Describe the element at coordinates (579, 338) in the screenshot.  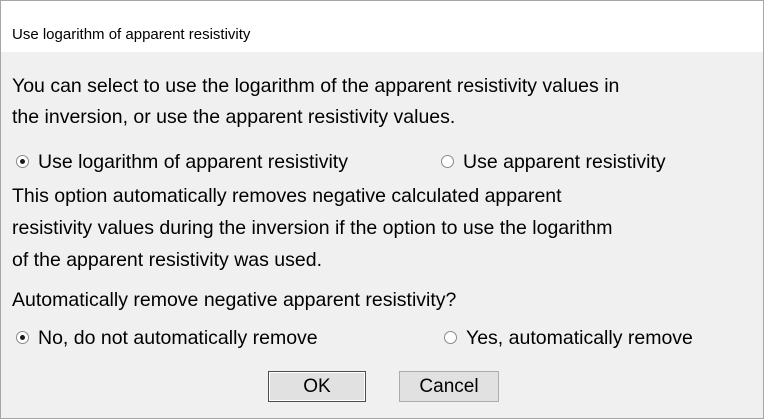
I see `radio-label-yes-remove: Yes, automatically remove` at that location.